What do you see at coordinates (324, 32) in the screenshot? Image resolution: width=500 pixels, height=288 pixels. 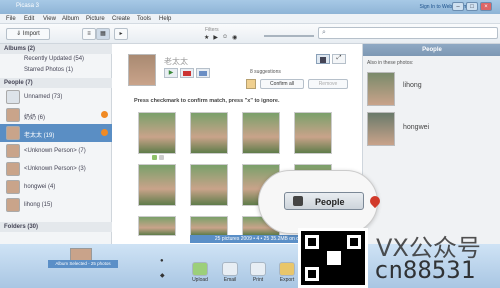 I see `search-icon: ⌕` at bounding box center [324, 32].